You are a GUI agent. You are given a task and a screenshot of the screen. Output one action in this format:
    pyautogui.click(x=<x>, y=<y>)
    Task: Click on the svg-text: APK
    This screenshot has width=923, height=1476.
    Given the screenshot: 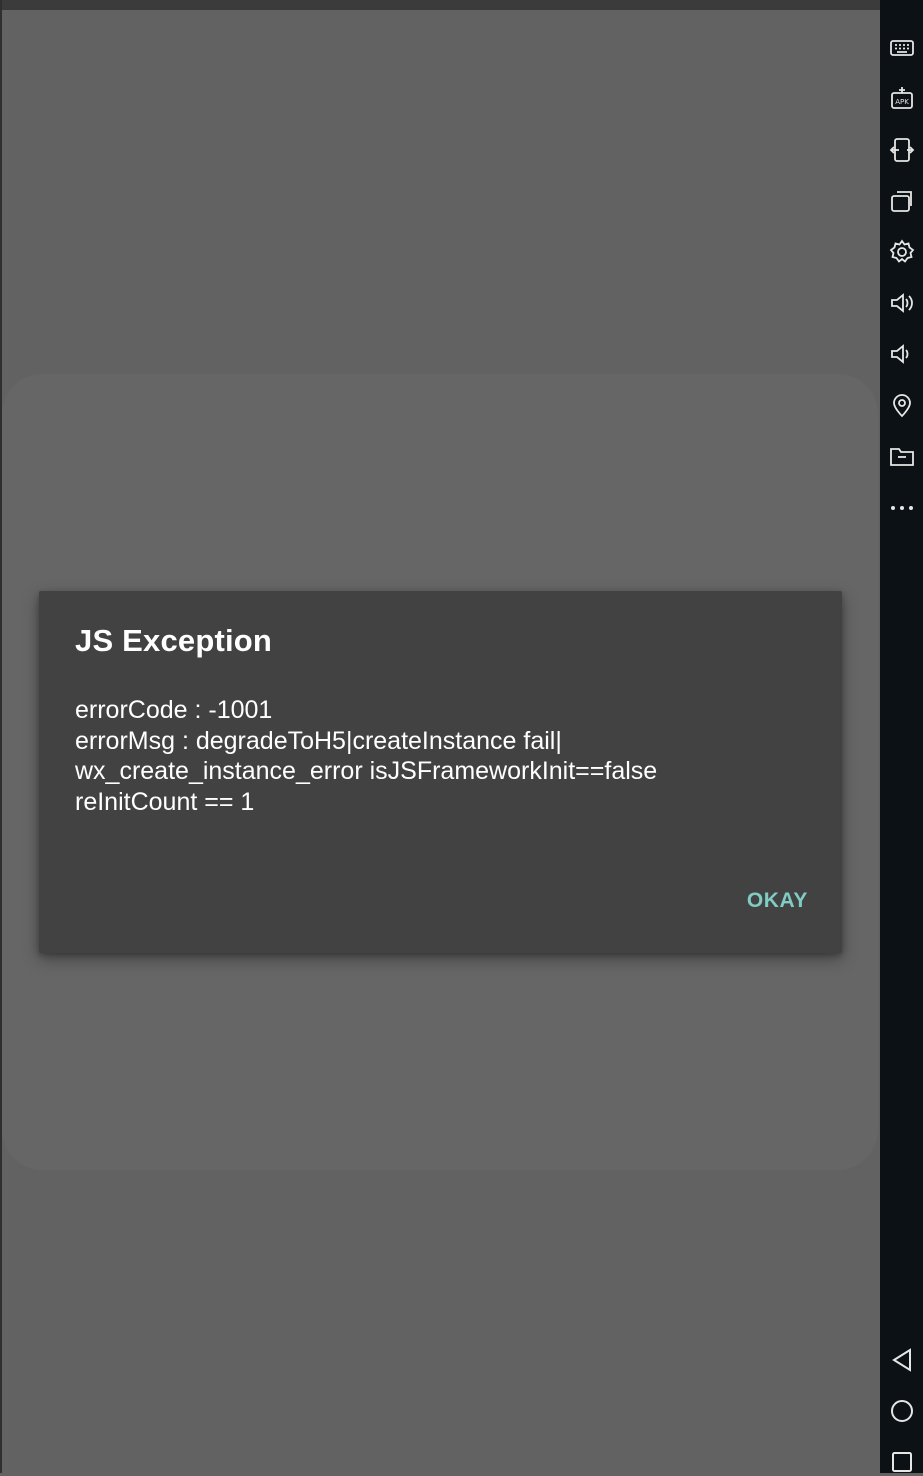 What is the action you would take?
    pyautogui.click(x=902, y=102)
    